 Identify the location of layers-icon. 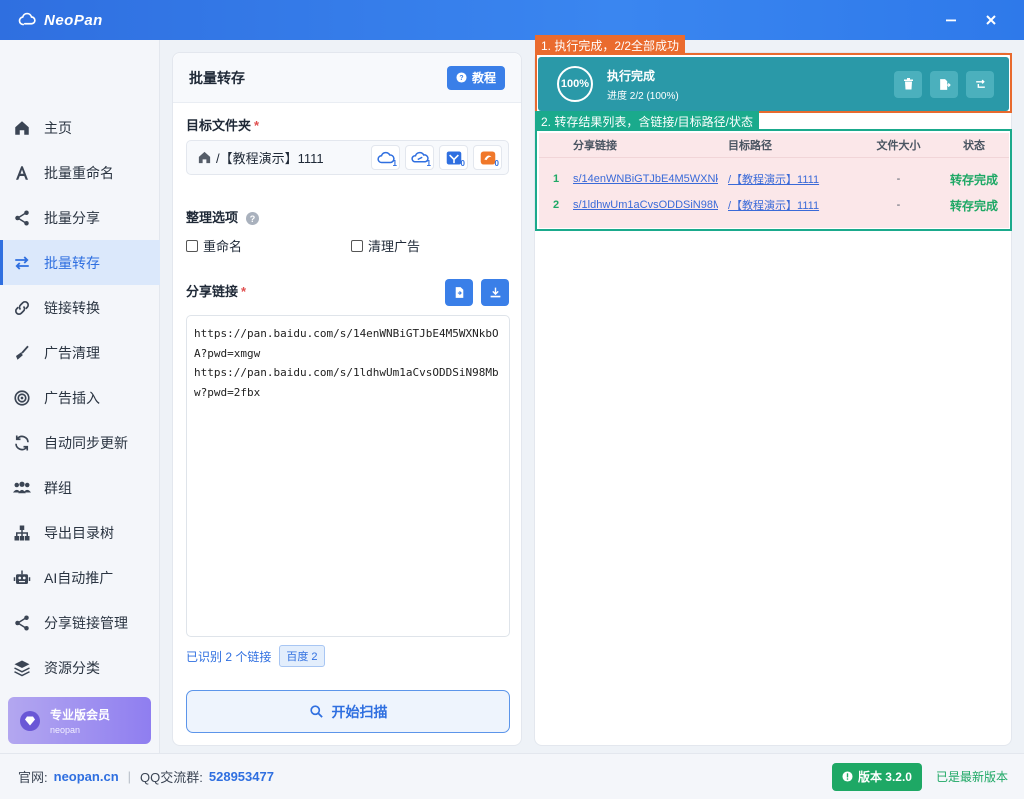
(22, 668).